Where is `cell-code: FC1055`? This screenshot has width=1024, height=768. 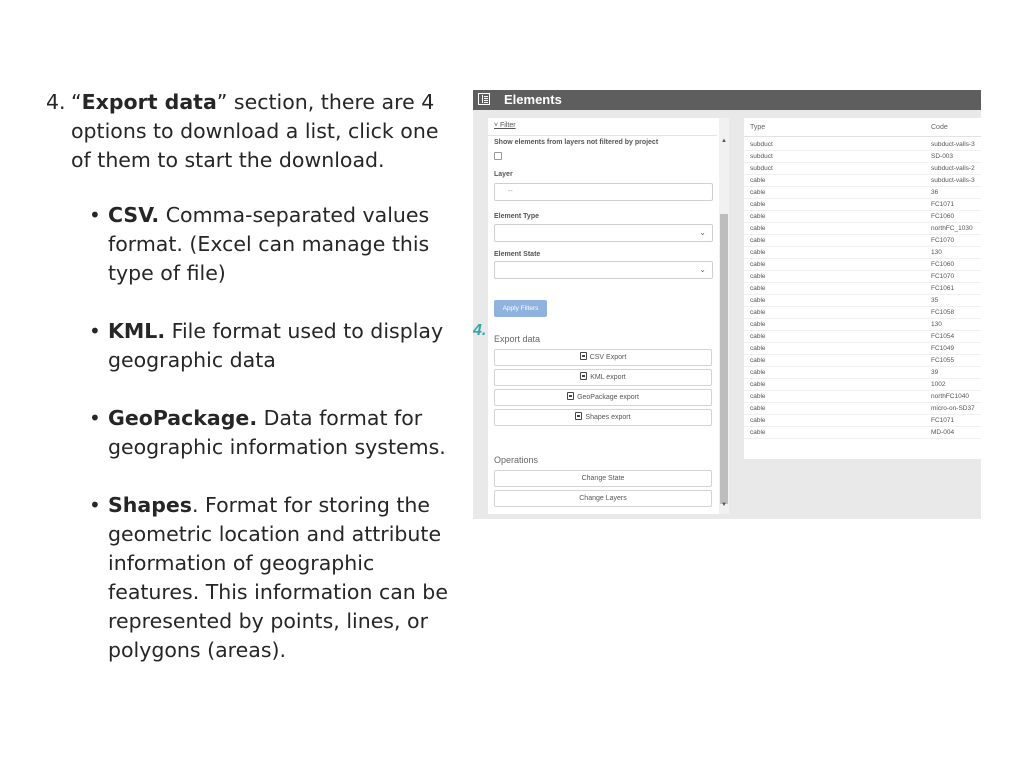
cell-code: FC1055 is located at coordinates (943, 360).